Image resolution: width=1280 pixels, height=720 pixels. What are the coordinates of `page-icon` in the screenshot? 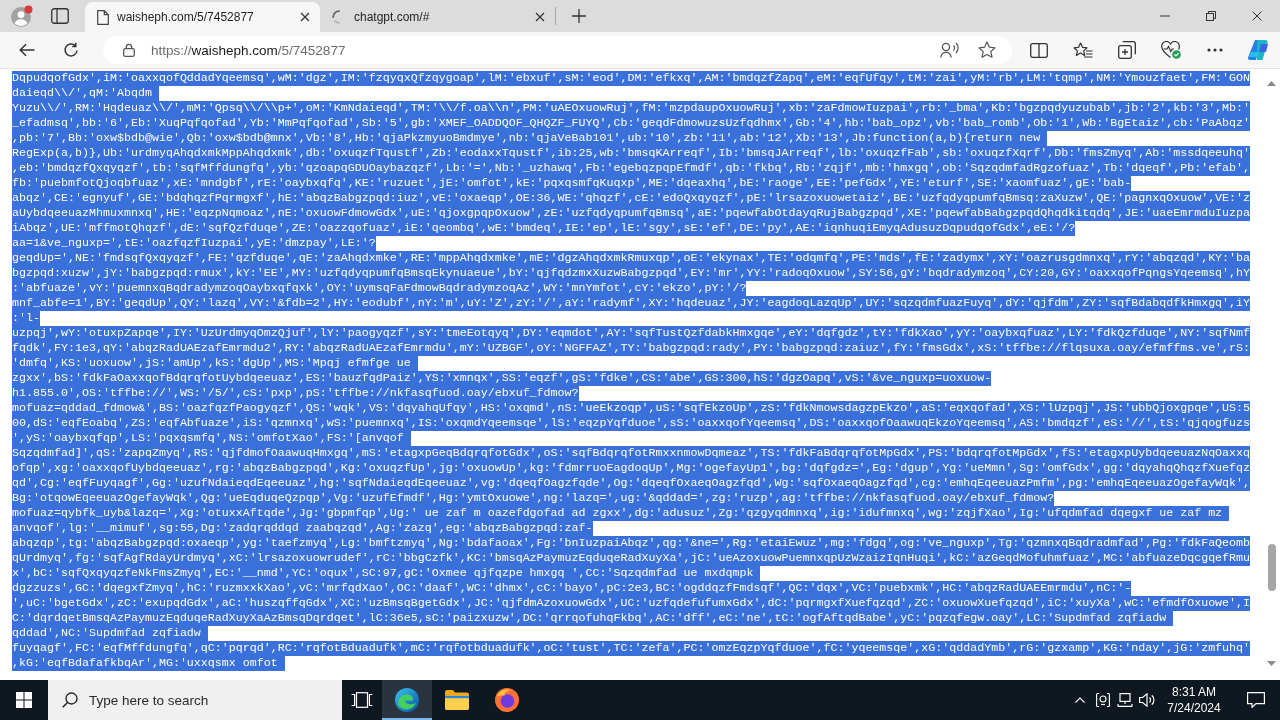 It's located at (103, 17).